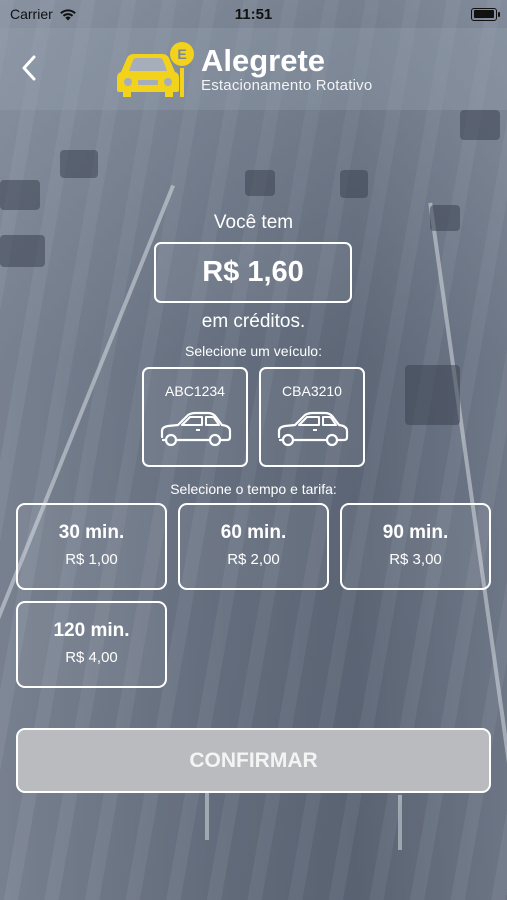  I want to click on brand-logo: E Alegrete Estacionamento Rotativo, so click(243, 69).